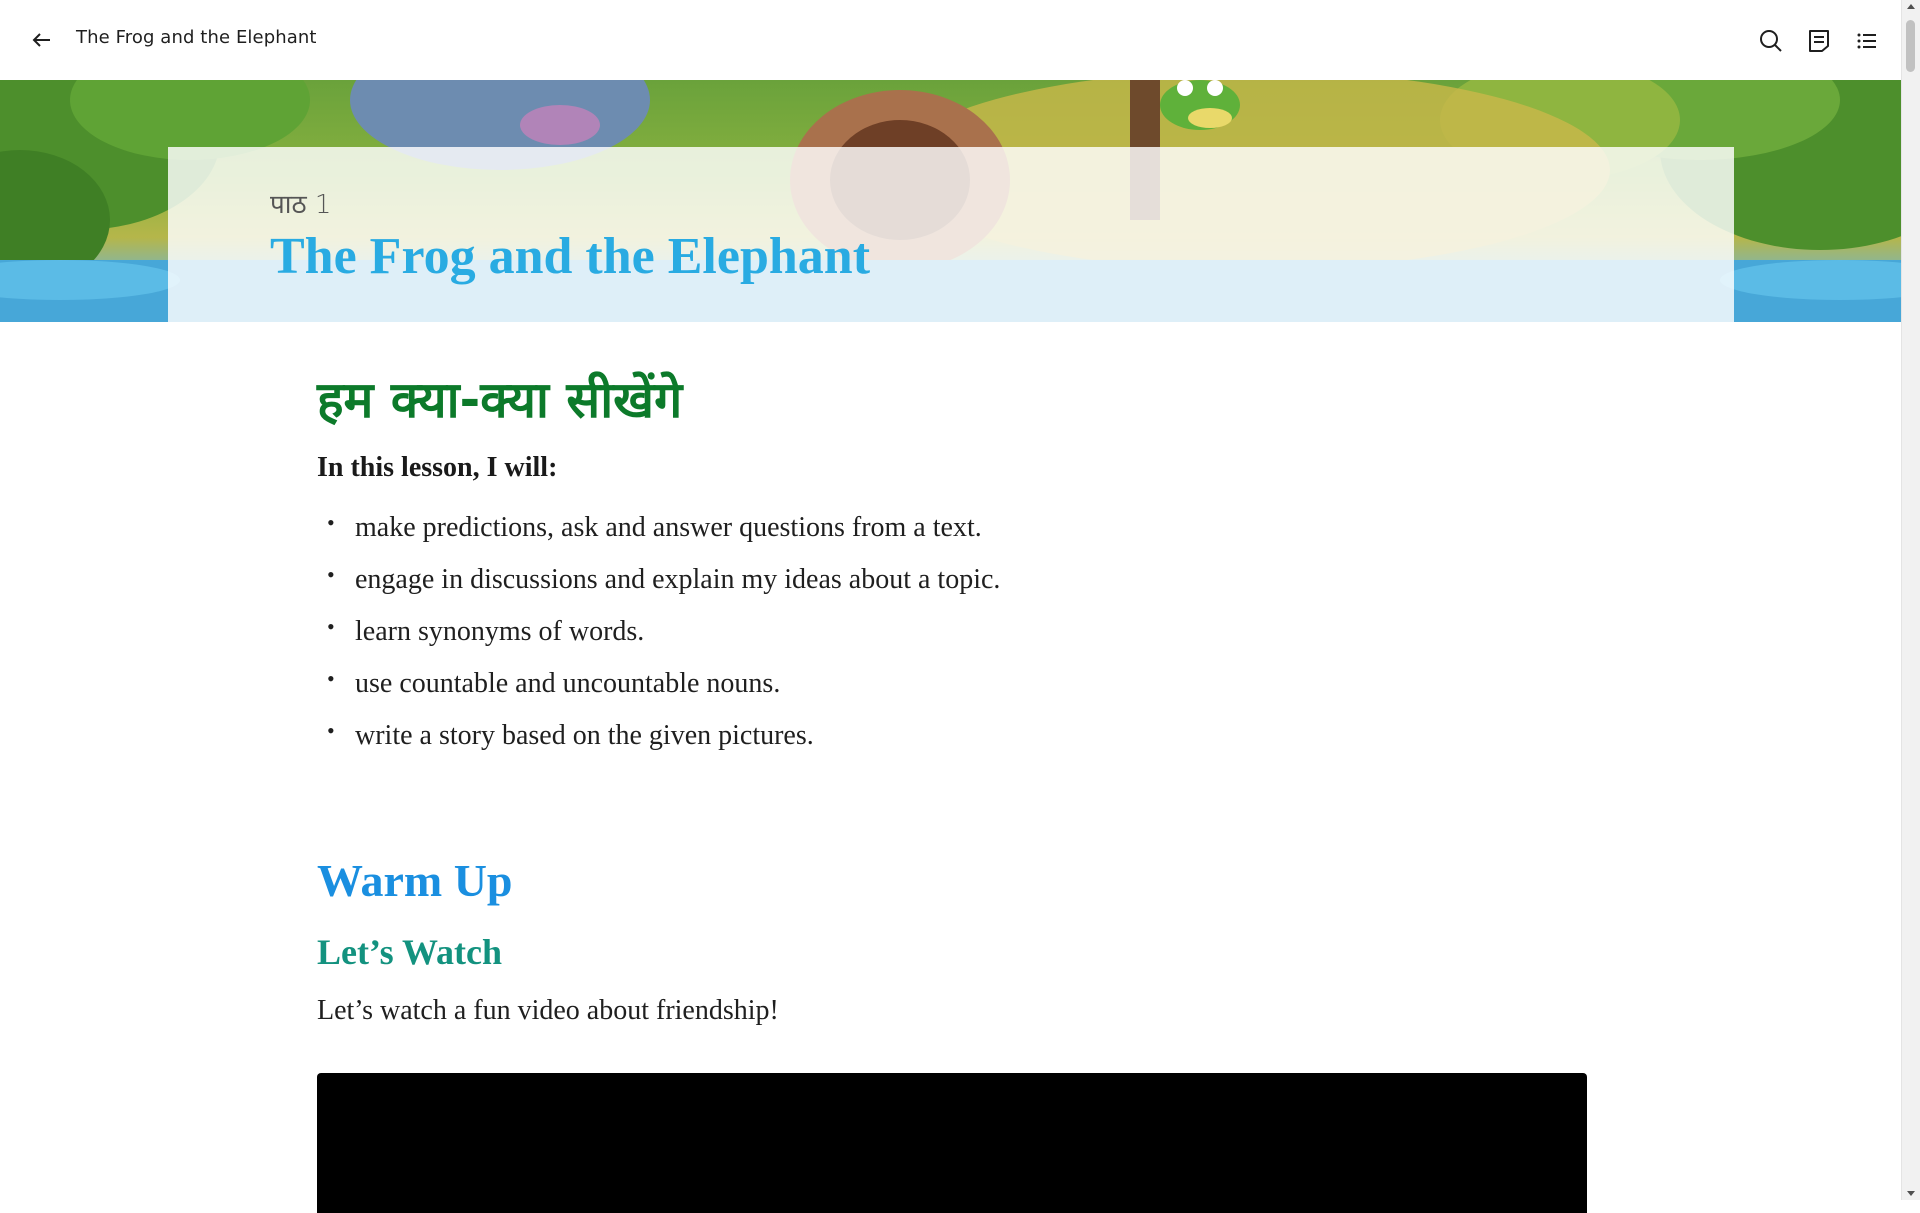 The height and width of the screenshot is (1213, 1920). What do you see at coordinates (500, 400) in the screenshot?
I see `objectives-heading: हम क्या-क्या सीखेंगे` at bounding box center [500, 400].